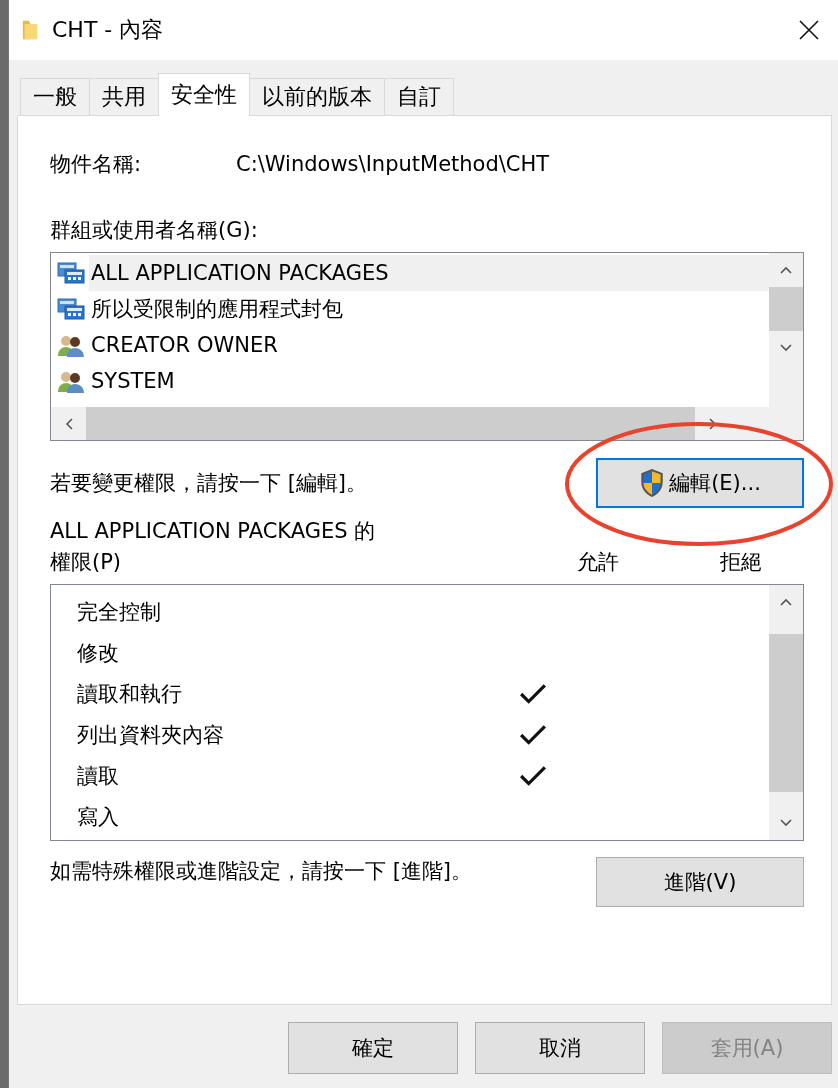 The image size is (838, 1088). What do you see at coordinates (429, 345) in the screenshot?
I see `group-item: CREATOR OWNER` at bounding box center [429, 345].